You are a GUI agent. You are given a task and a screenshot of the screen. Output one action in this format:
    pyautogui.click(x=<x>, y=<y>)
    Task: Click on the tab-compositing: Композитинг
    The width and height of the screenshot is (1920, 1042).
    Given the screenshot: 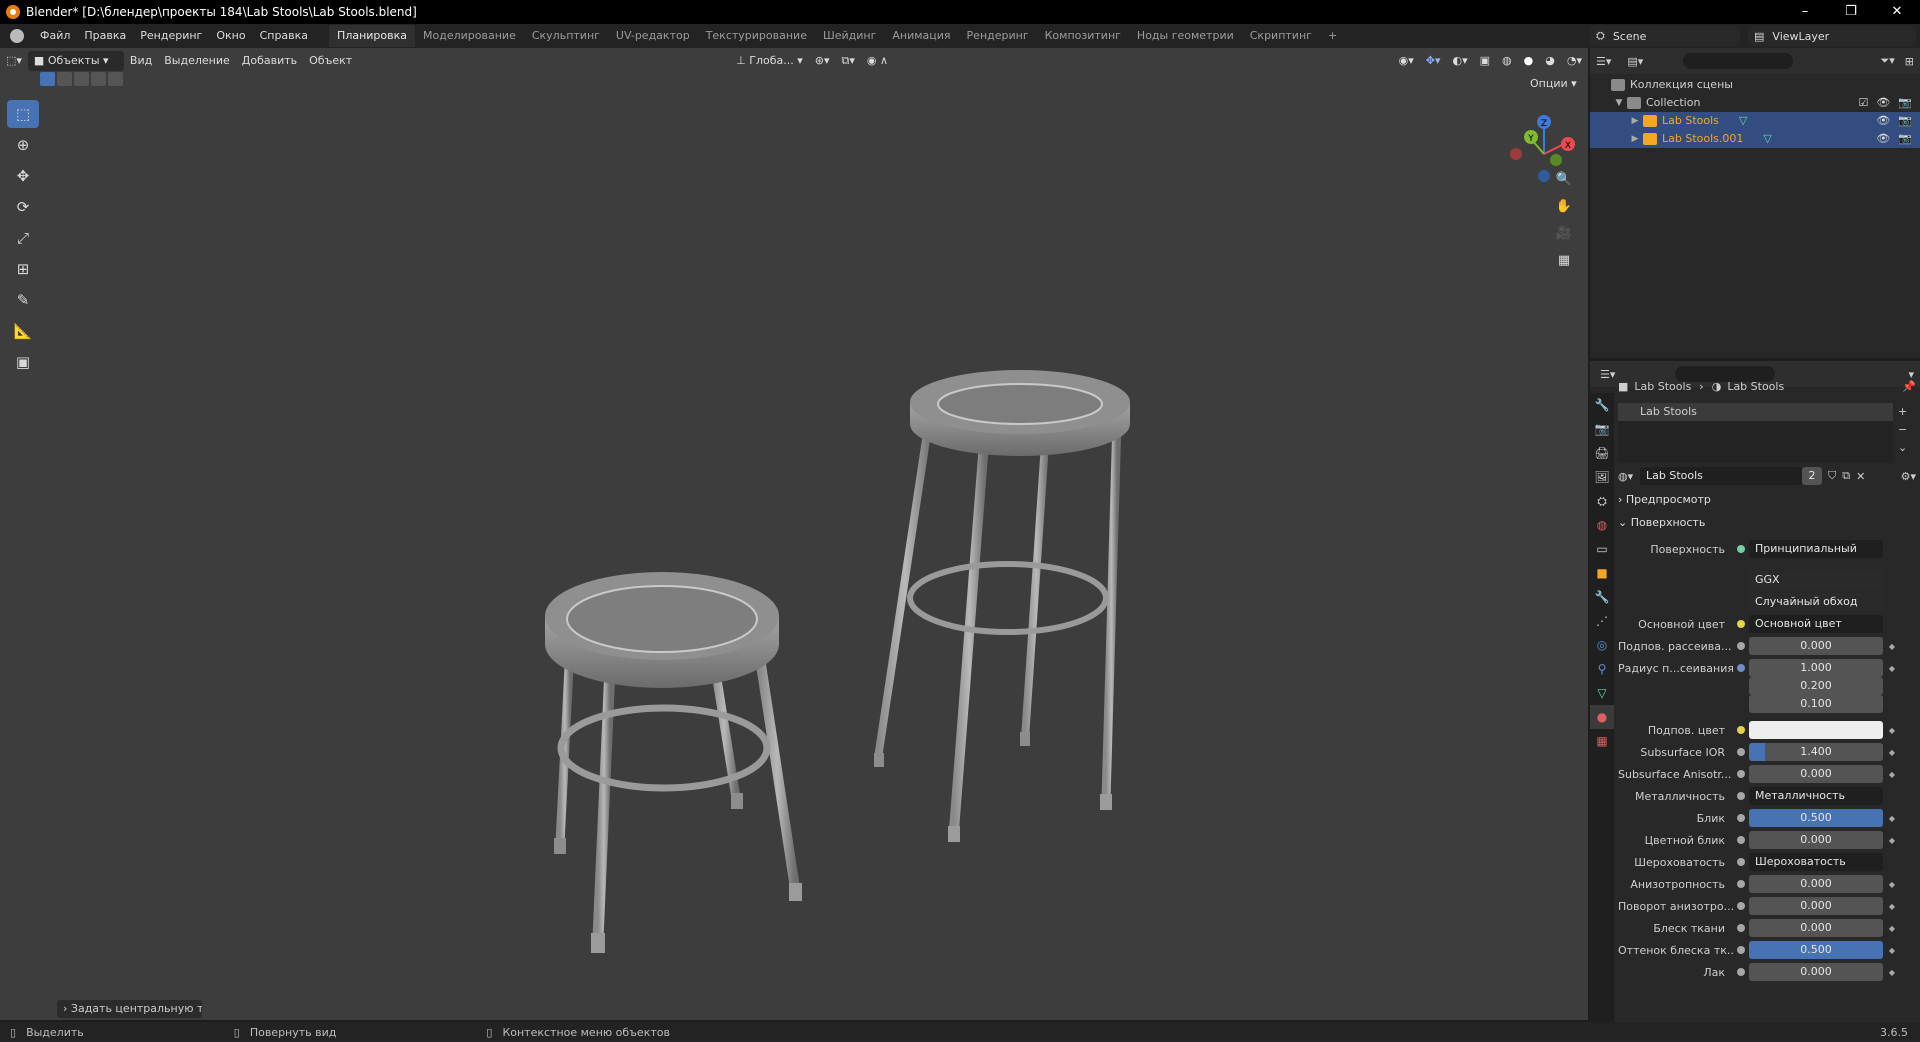 What is the action you would take?
    pyautogui.click(x=1083, y=36)
    